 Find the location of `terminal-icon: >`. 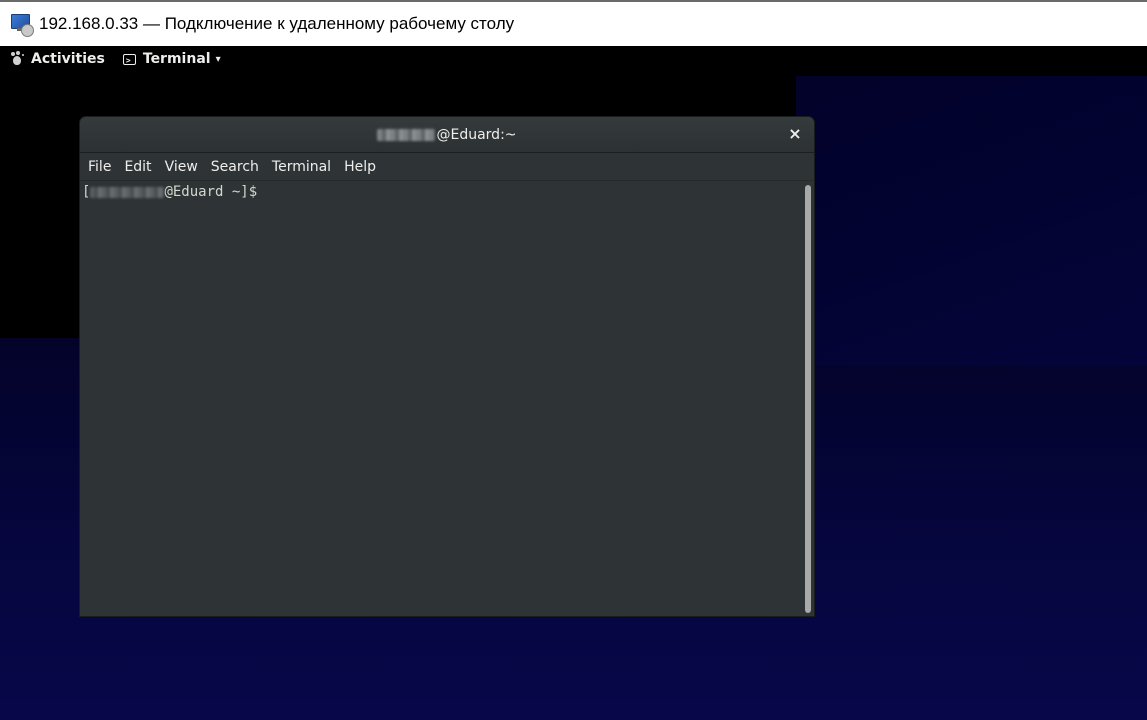

terminal-icon: > is located at coordinates (129, 59).